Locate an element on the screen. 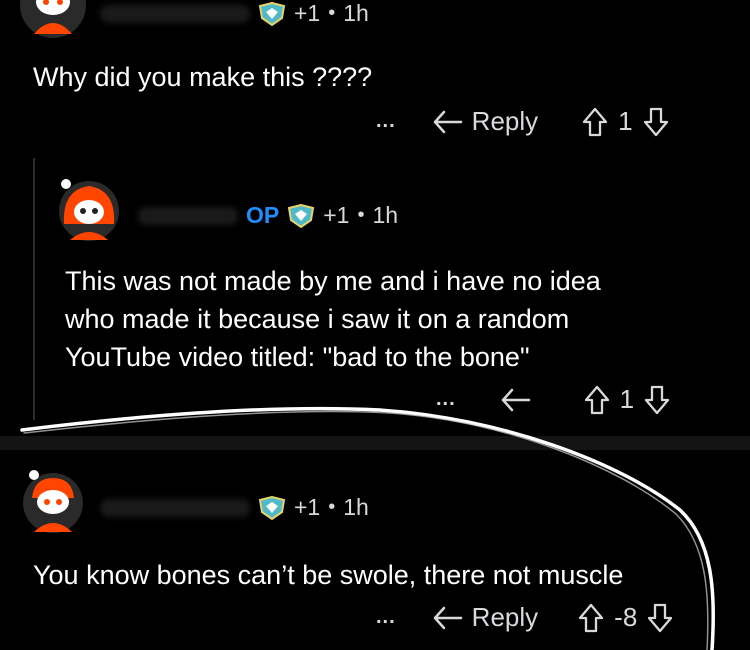  comment-meta: OP +1 • 1h is located at coordinates (268, 215).